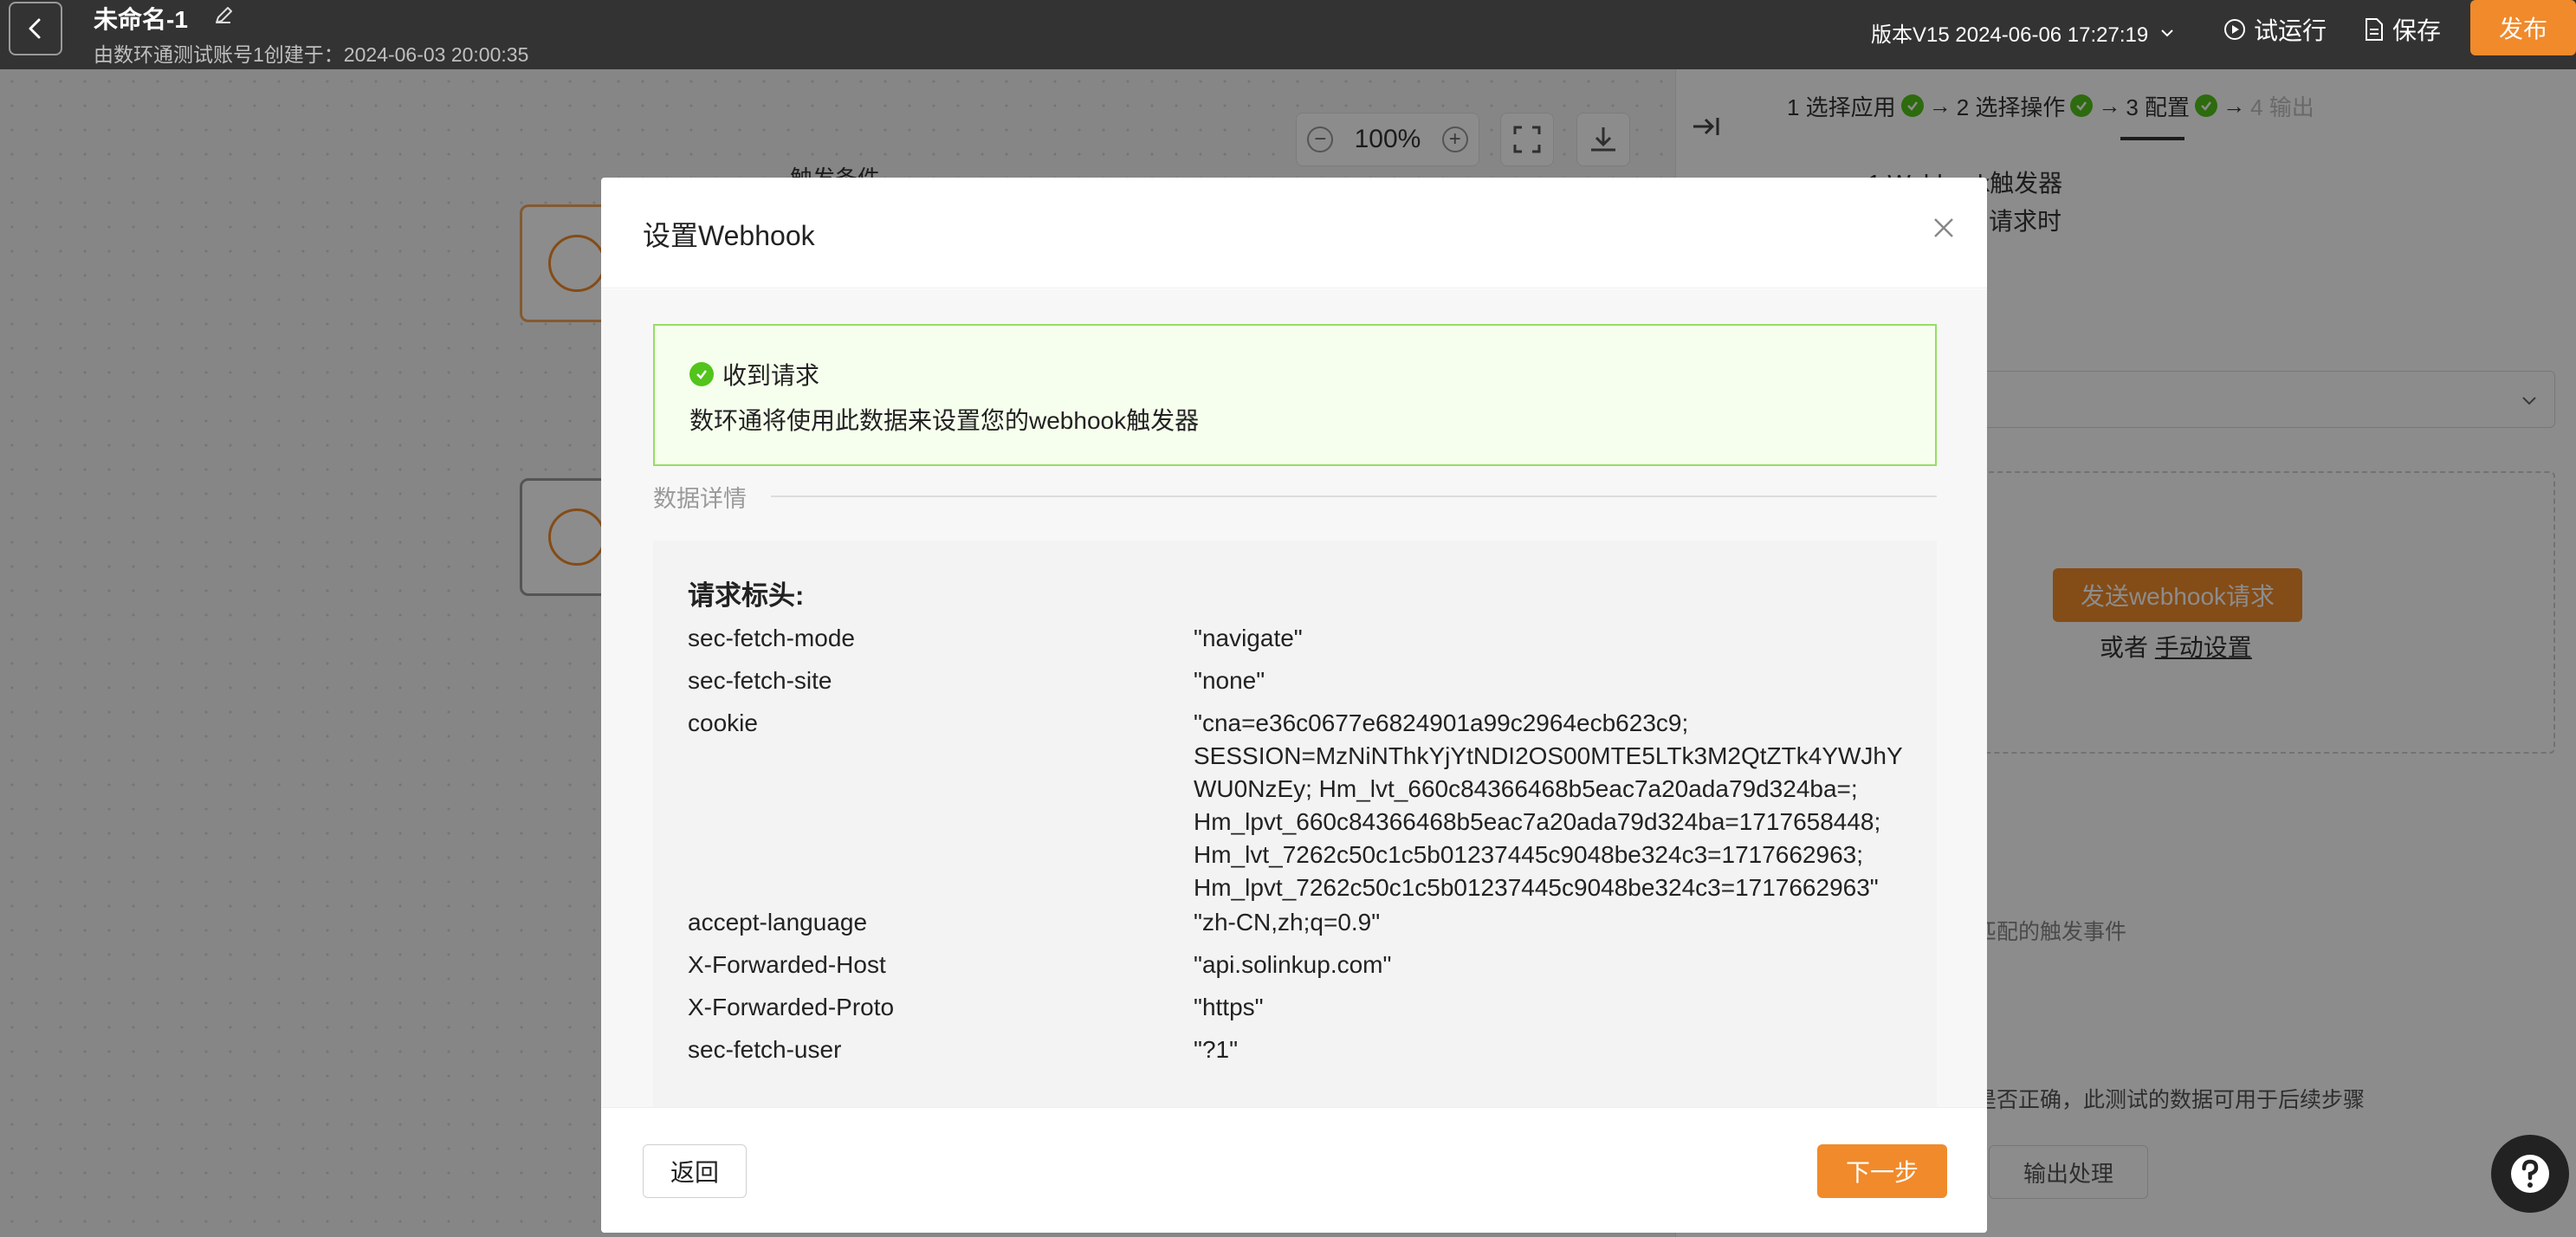  I want to click on next-step-button: 下一步, so click(1882, 1171).